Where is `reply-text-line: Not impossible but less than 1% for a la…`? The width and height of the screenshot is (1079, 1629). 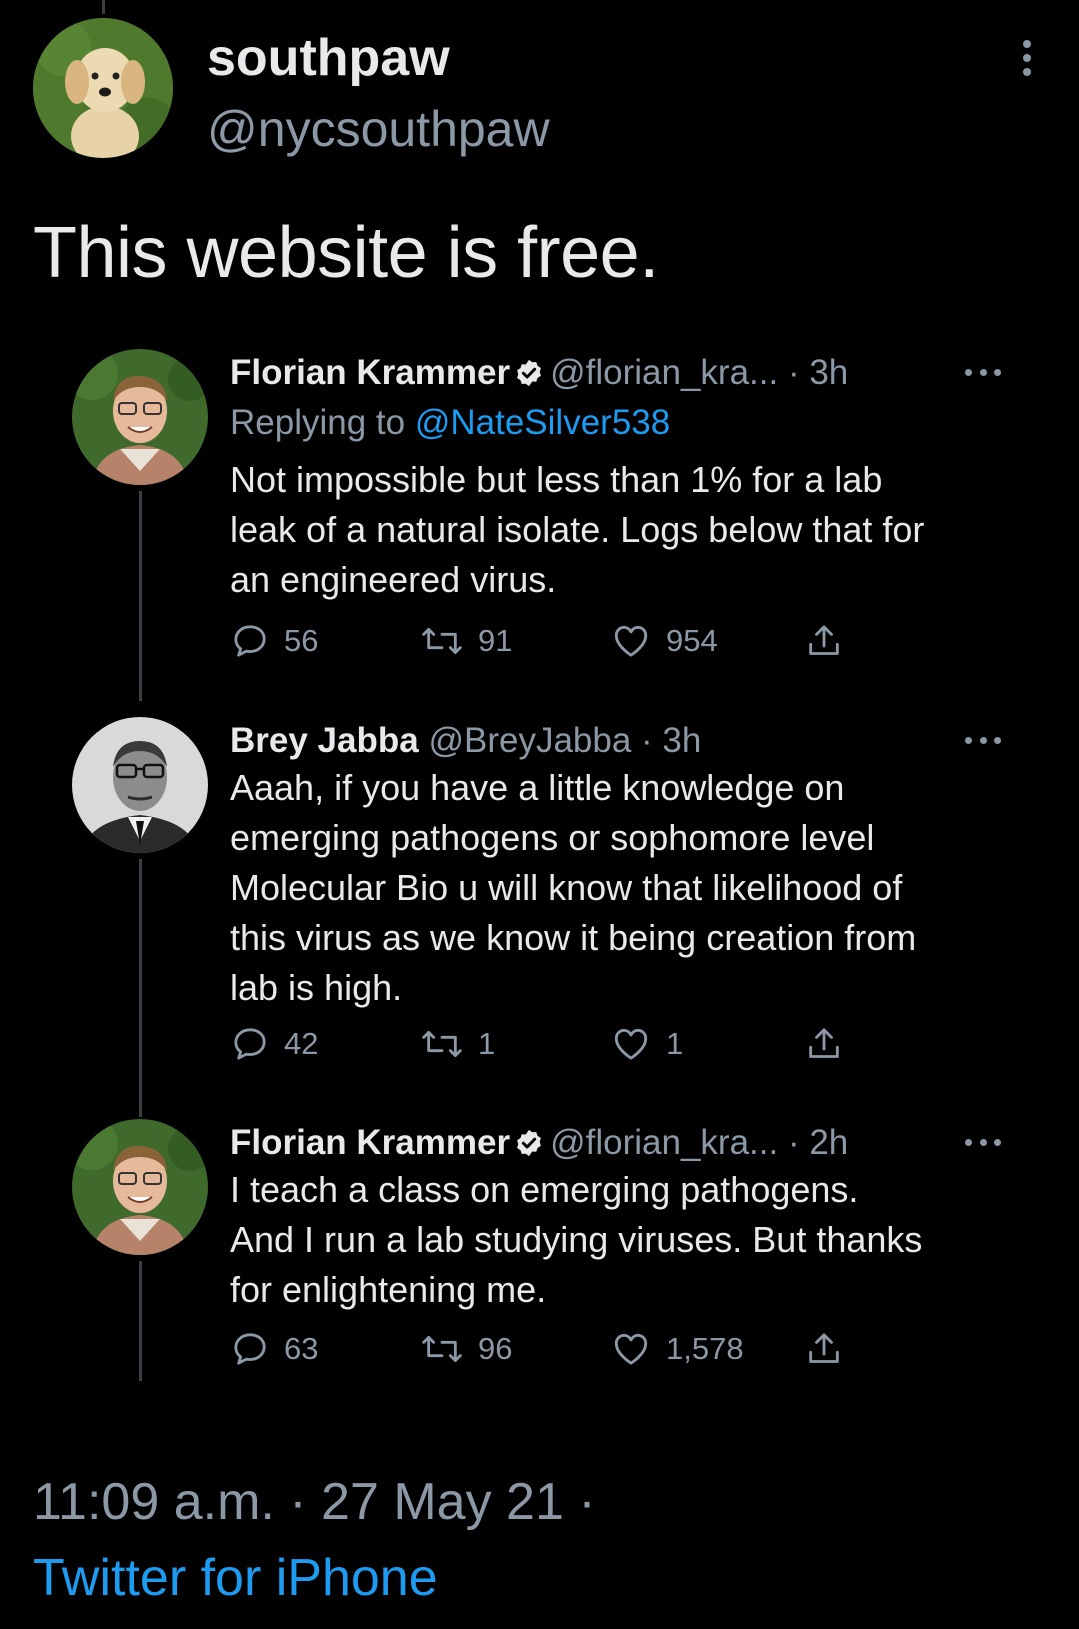
reply-text-line: Not impossible but less than 1% for a la… is located at coordinates (556, 479).